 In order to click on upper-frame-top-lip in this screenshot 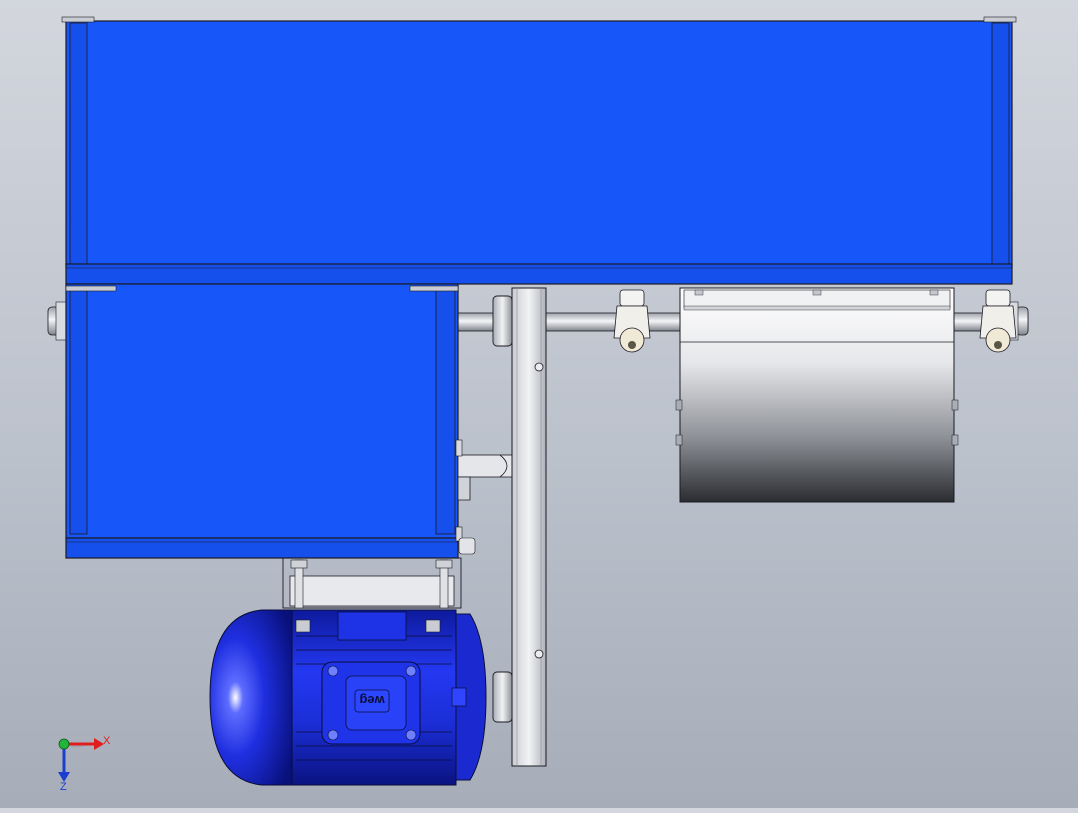, I will do `click(78, 19)`.